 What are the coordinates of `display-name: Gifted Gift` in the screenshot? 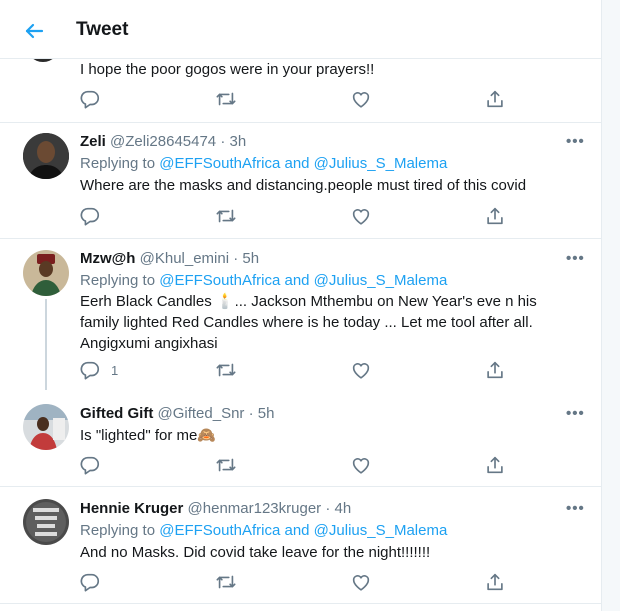 It's located at (116, 413).